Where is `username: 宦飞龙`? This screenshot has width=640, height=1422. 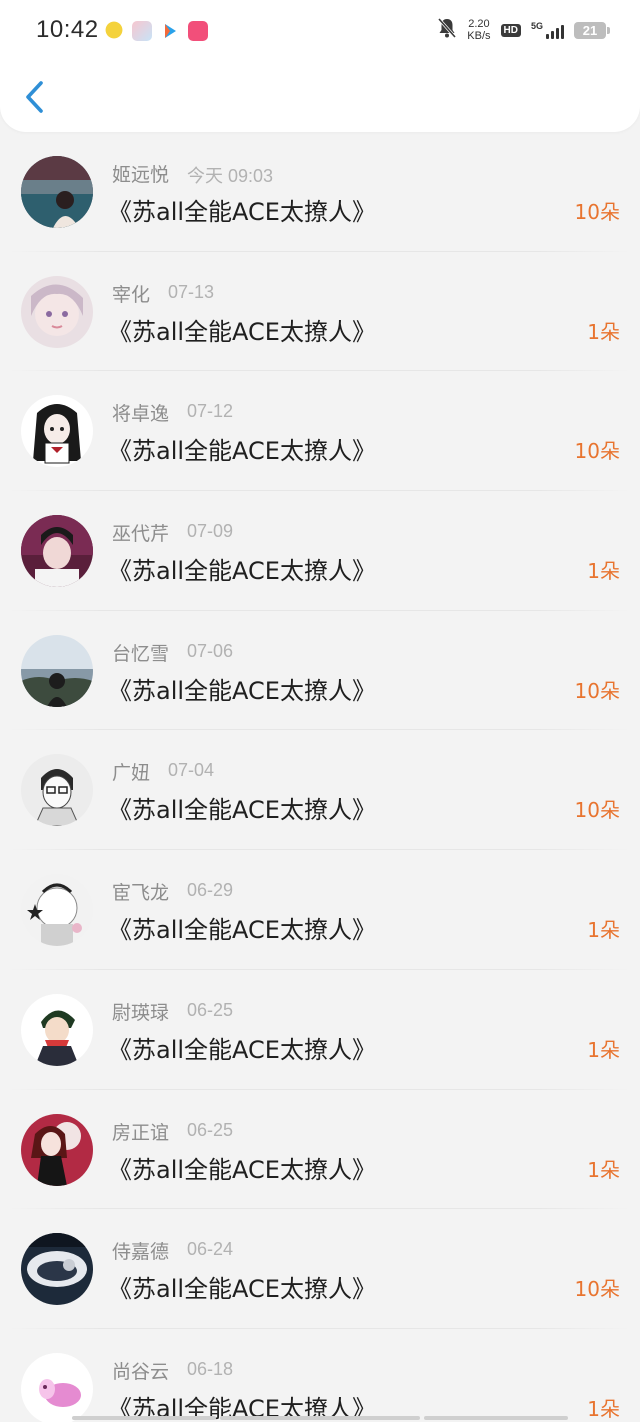 username: 宦飞龙 is located at coordinates (141, 893).